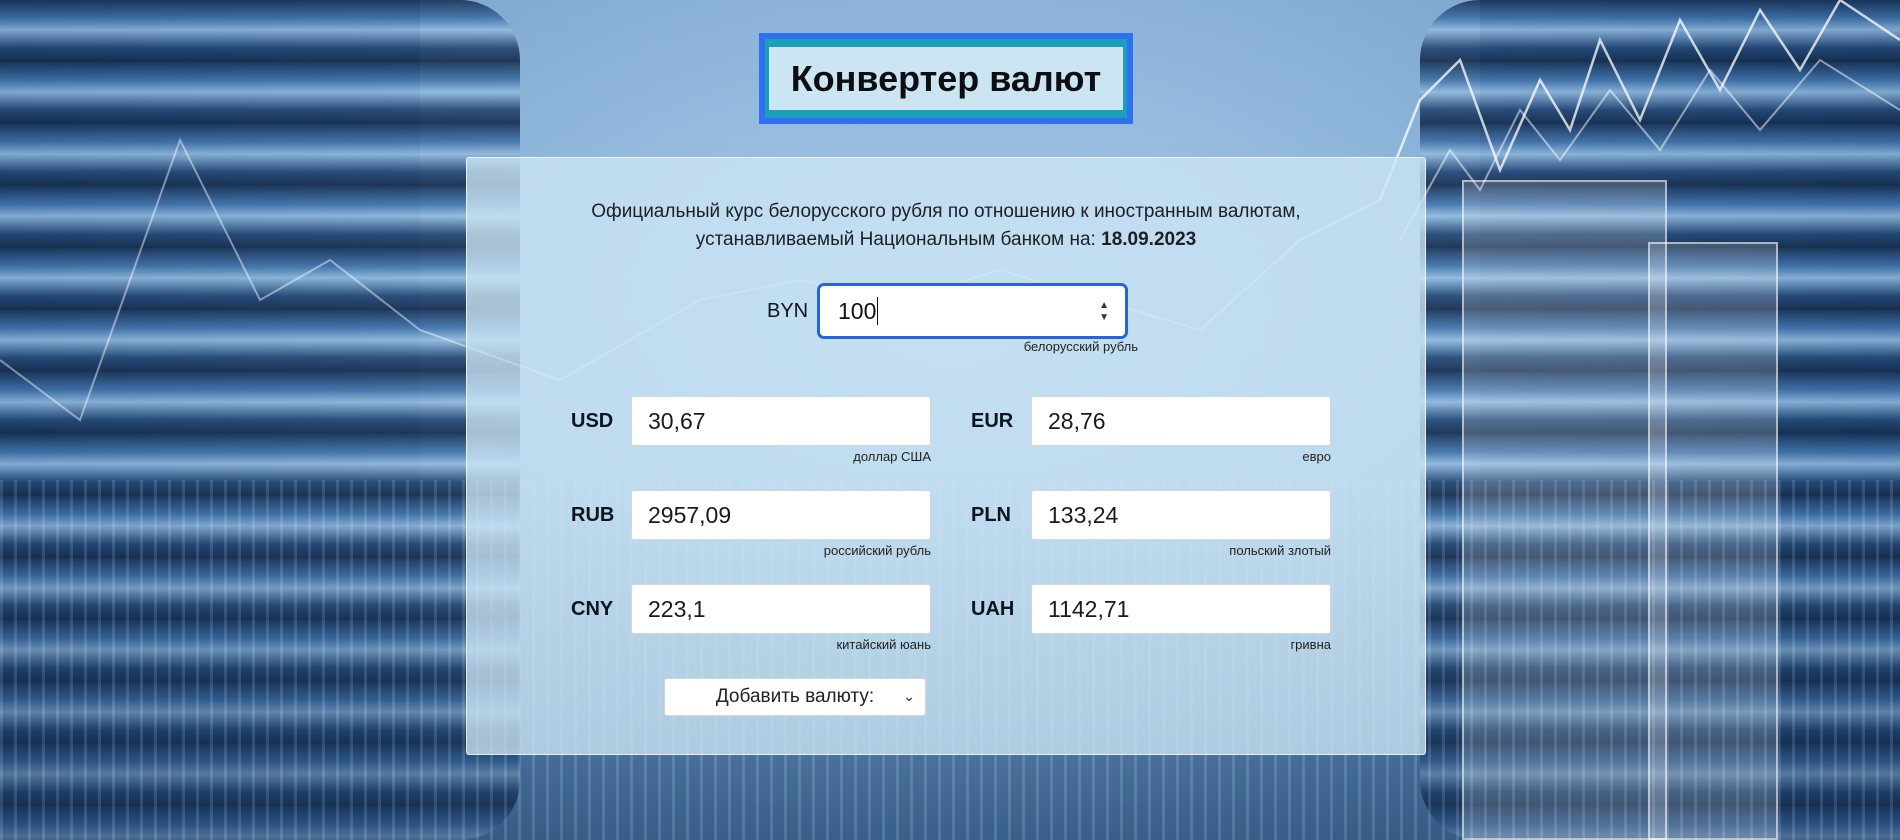 This screenshot has height=840, width=1900. Describe the element at coordinates (972, 311) in the screenshot. I see `byn-amount-input: 100 ▲ ▼` at that location.